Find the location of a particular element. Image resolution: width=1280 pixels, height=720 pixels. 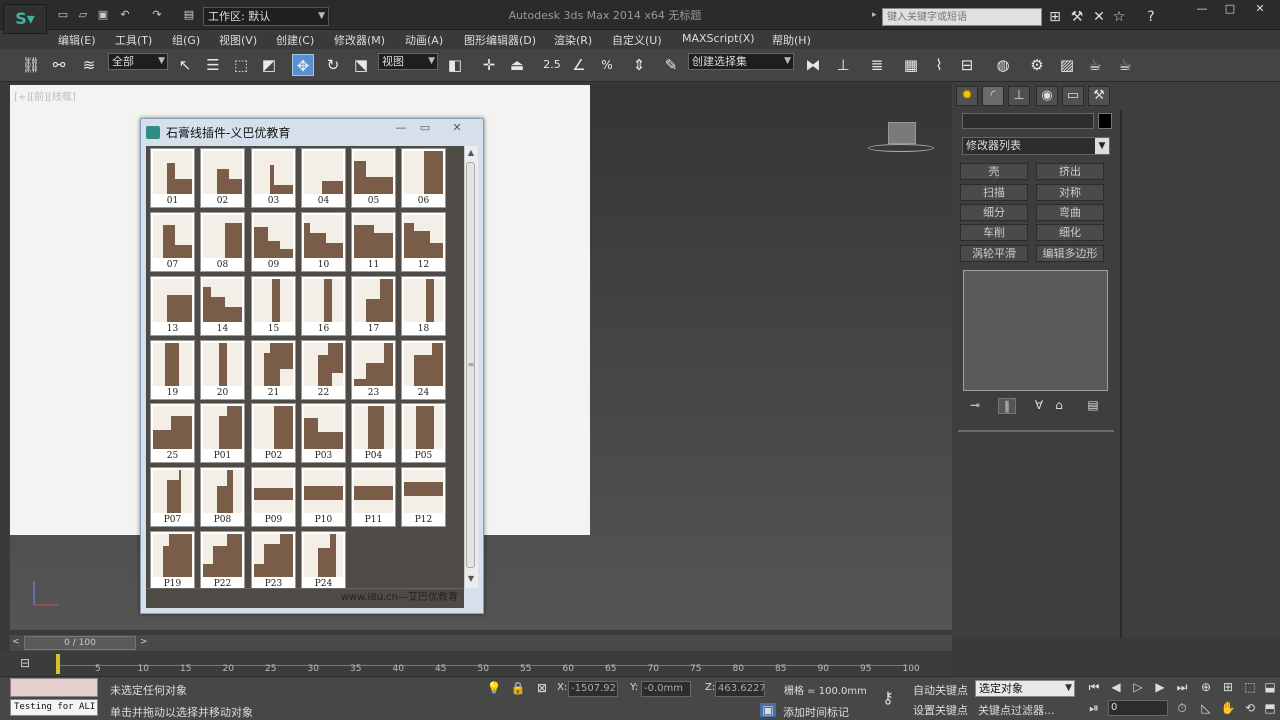

keyboard-shortcut-override-icon: ⏏ is located at coordinates (517, 65).